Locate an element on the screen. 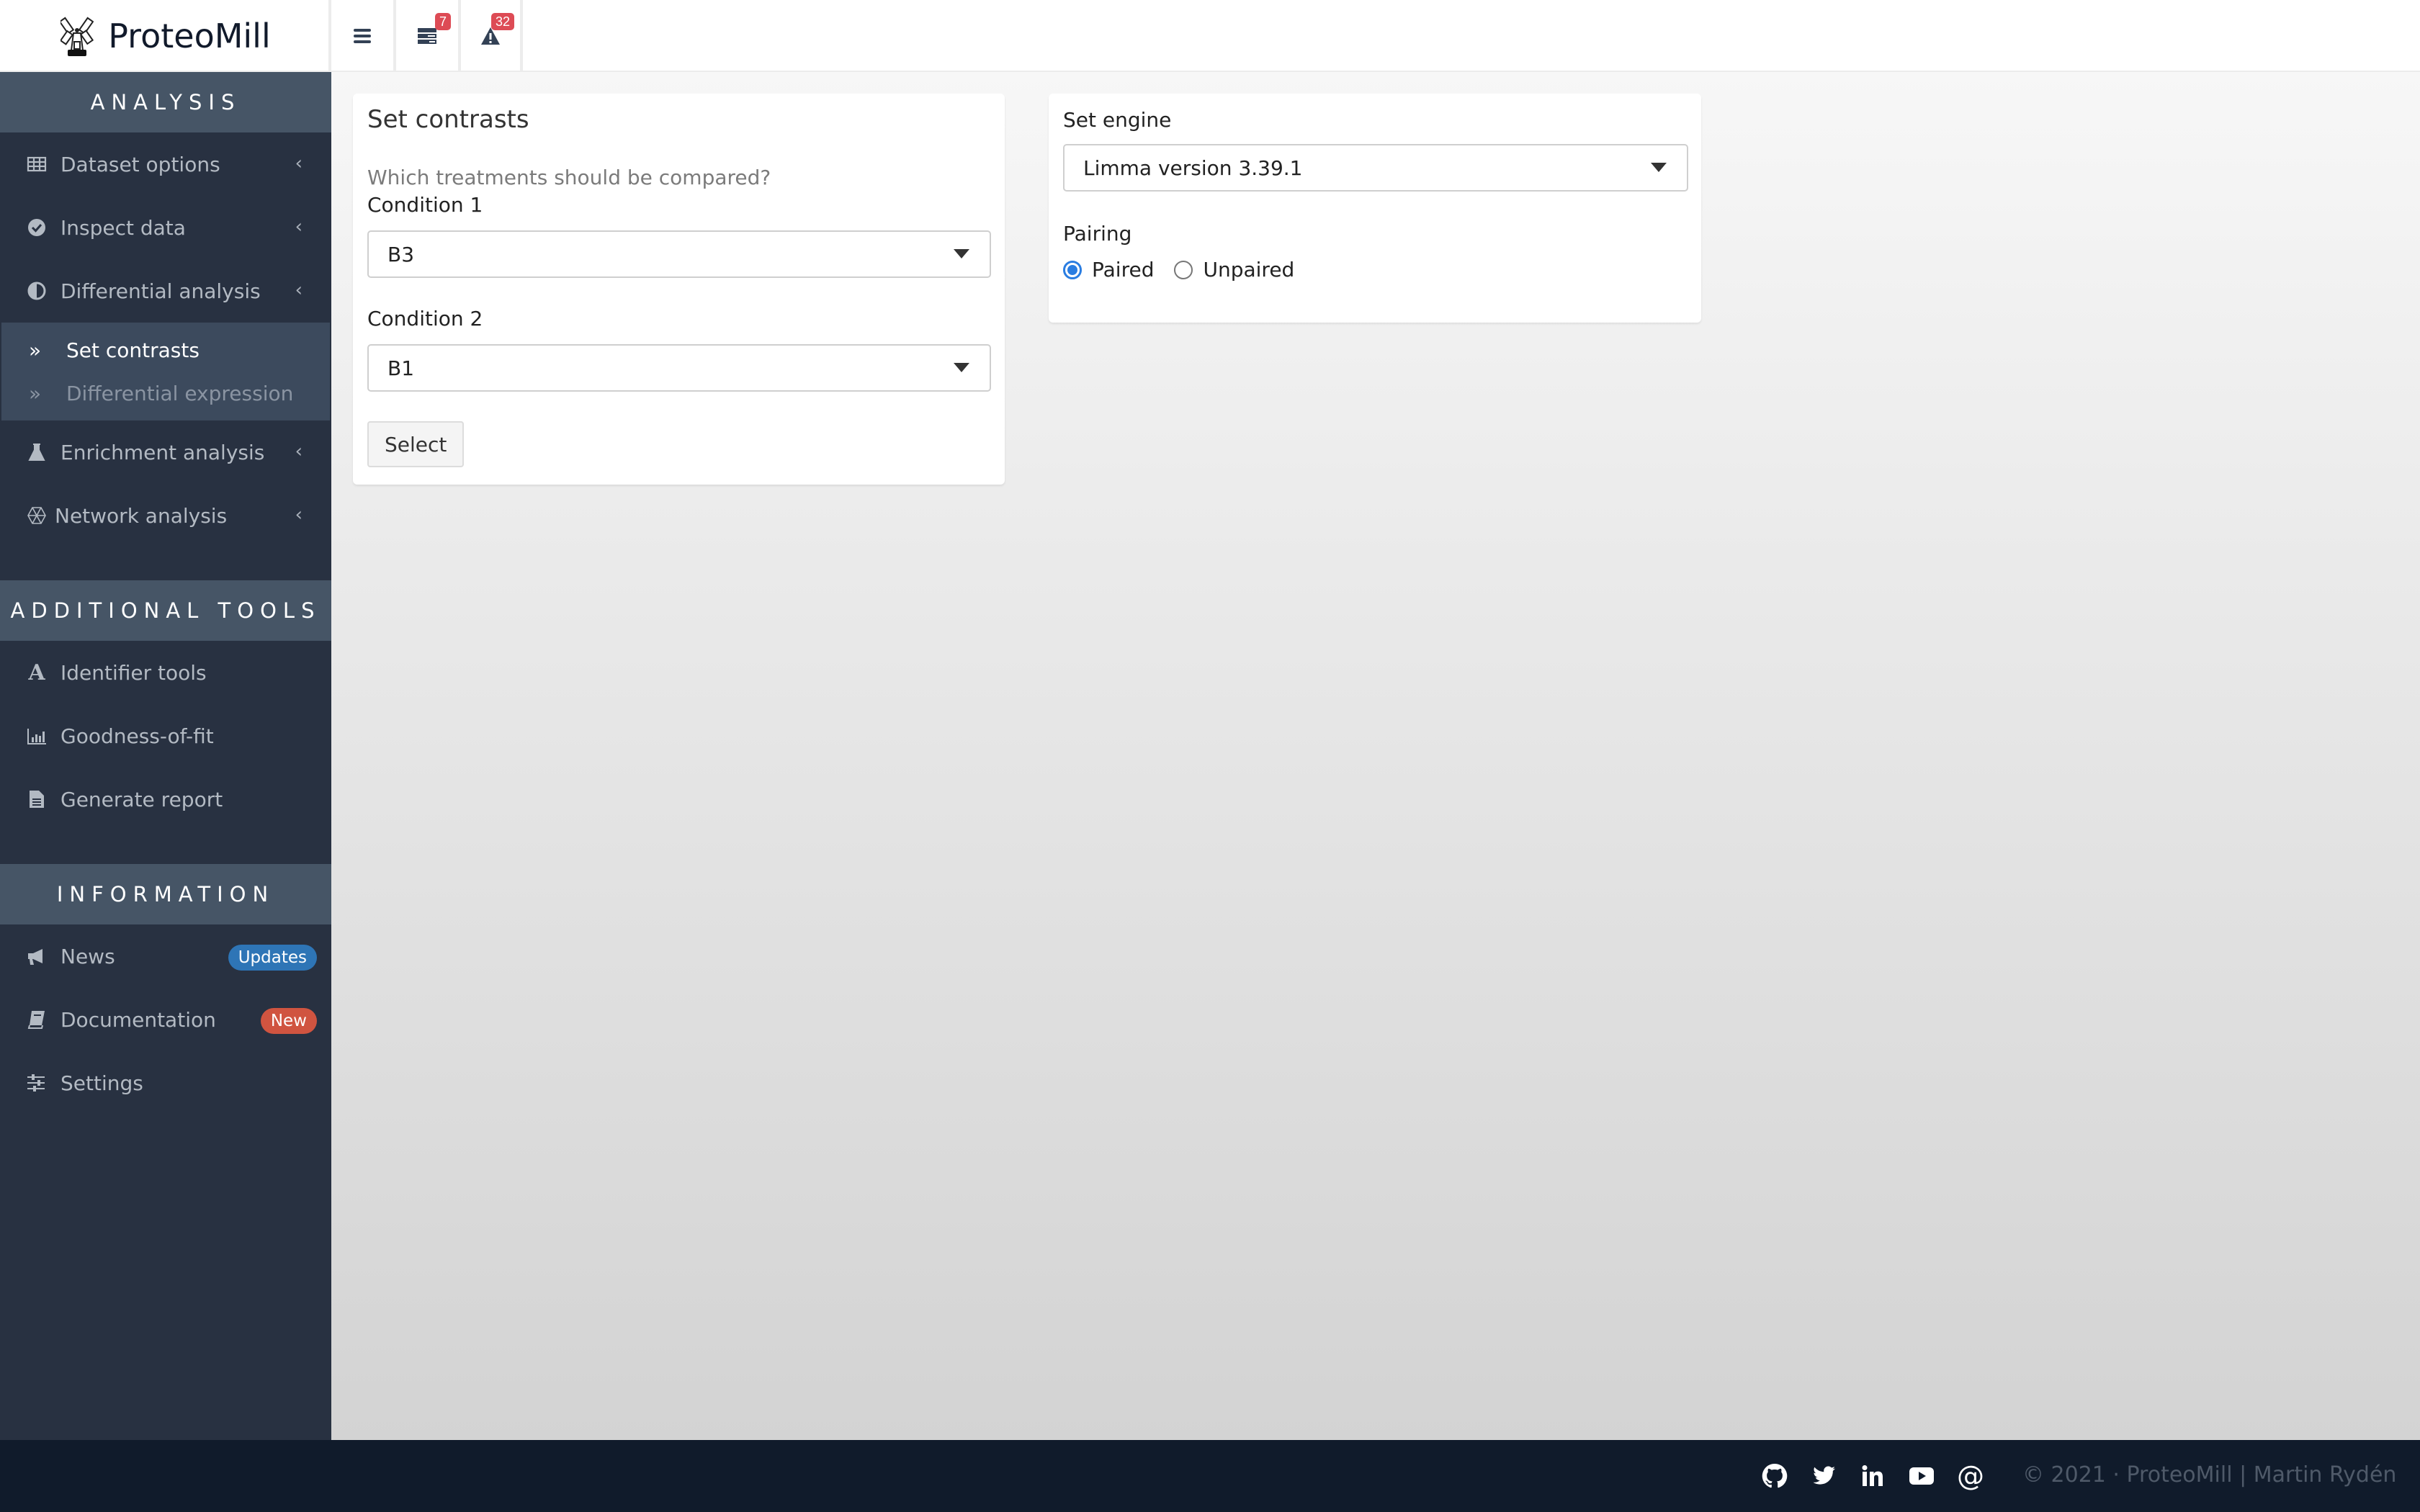 The height and width of the screenshot is (1512, 2420). youtube-icon is located at coordinates (1922, 1476).